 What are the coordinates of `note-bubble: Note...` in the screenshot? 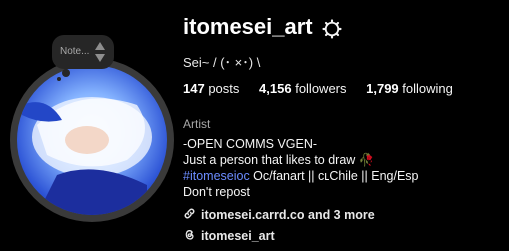 It's located at (83, 58).